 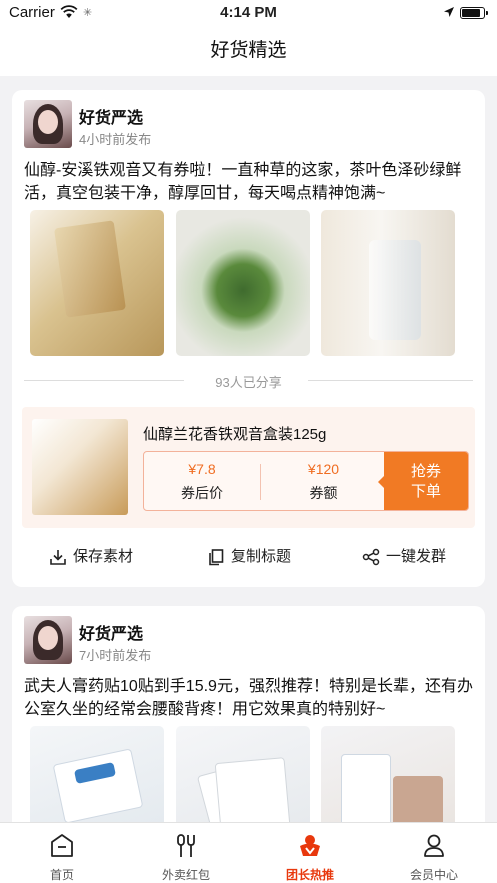 What do you see at coordinates (185, 875) in the screenshot?
I see `tab-takeout-label: 外卖红包` at bounding box center [185, 875].